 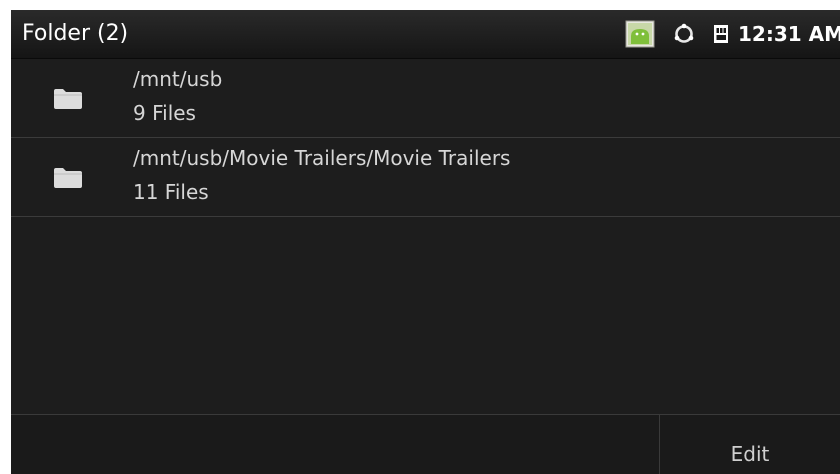 What do you see at coordinates (335, 444) in the screenshot?
I see `bottom-bar-empty-slot` at bounding box center [335, 444].